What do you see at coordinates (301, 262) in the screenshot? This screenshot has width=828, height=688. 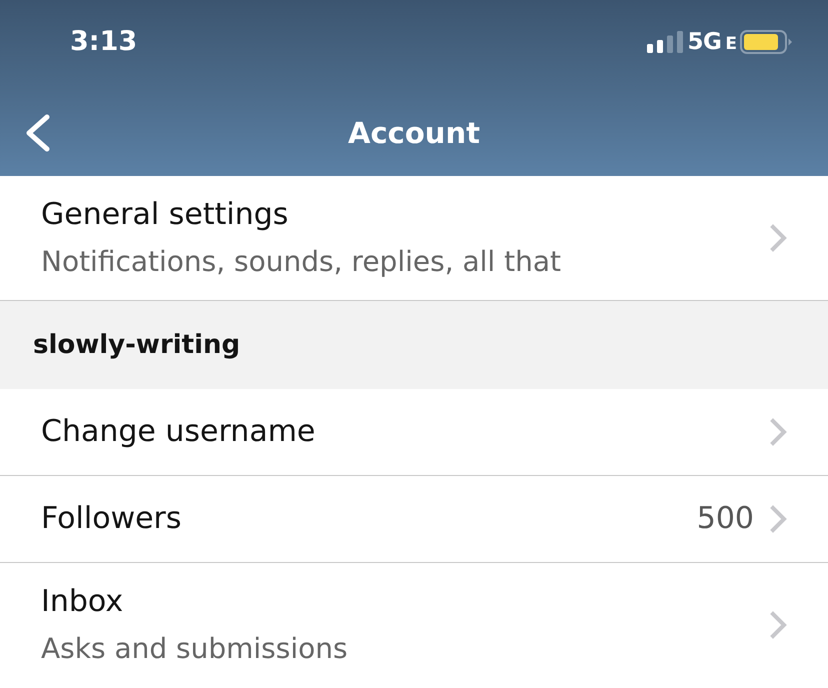 I see `row-subtitle: Notifications, sounds, replies, all that` at bounding box center [301, 262].